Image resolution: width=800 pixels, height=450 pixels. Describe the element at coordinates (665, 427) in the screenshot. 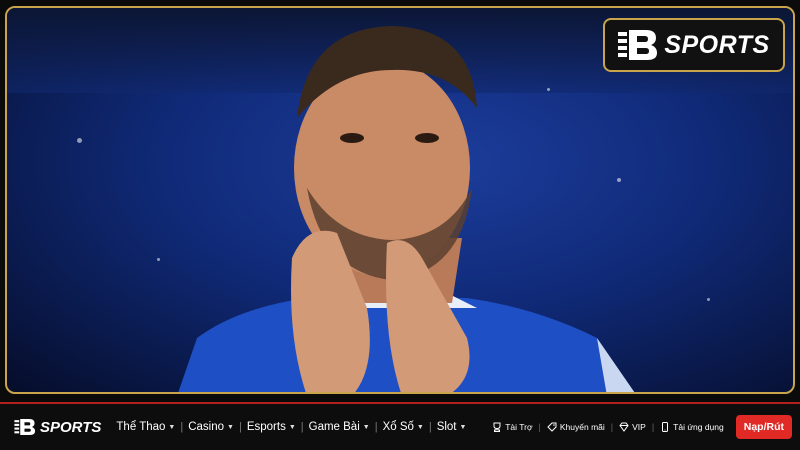

I see `phone-icon` at that location.